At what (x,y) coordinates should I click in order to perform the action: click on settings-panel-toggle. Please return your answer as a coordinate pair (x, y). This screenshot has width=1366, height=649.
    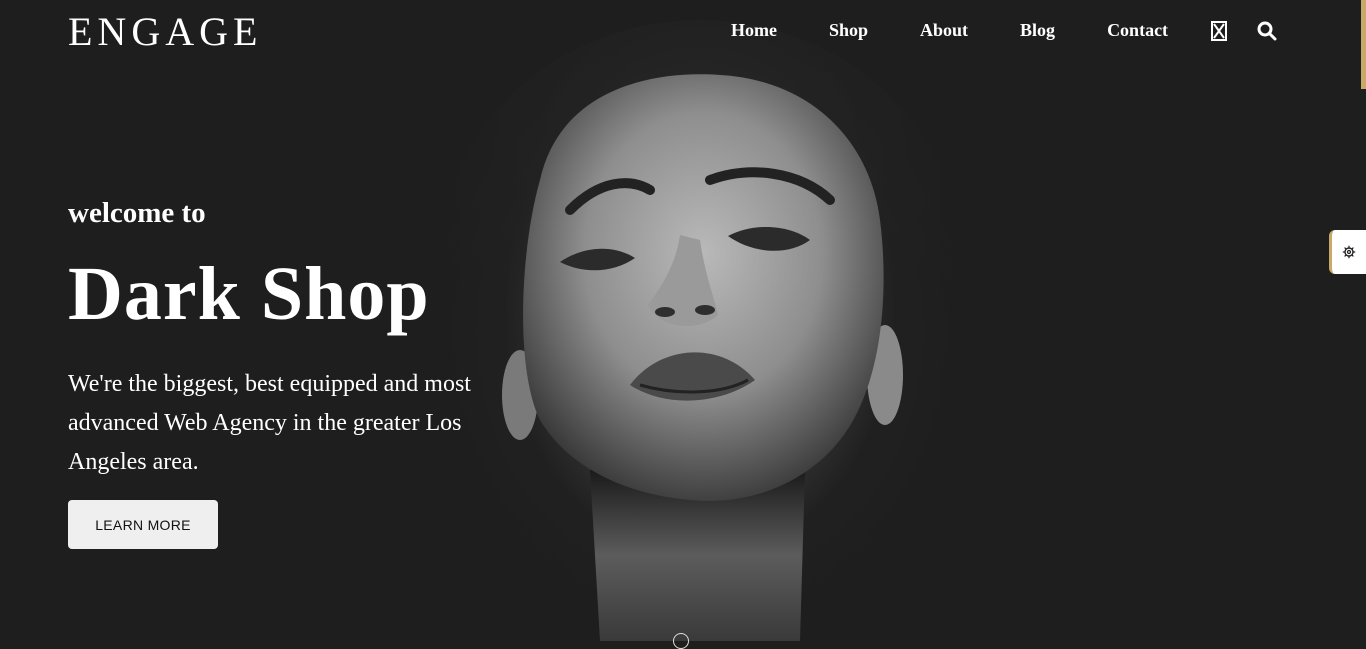
    Looking at the image, I should click on (1347, 252).